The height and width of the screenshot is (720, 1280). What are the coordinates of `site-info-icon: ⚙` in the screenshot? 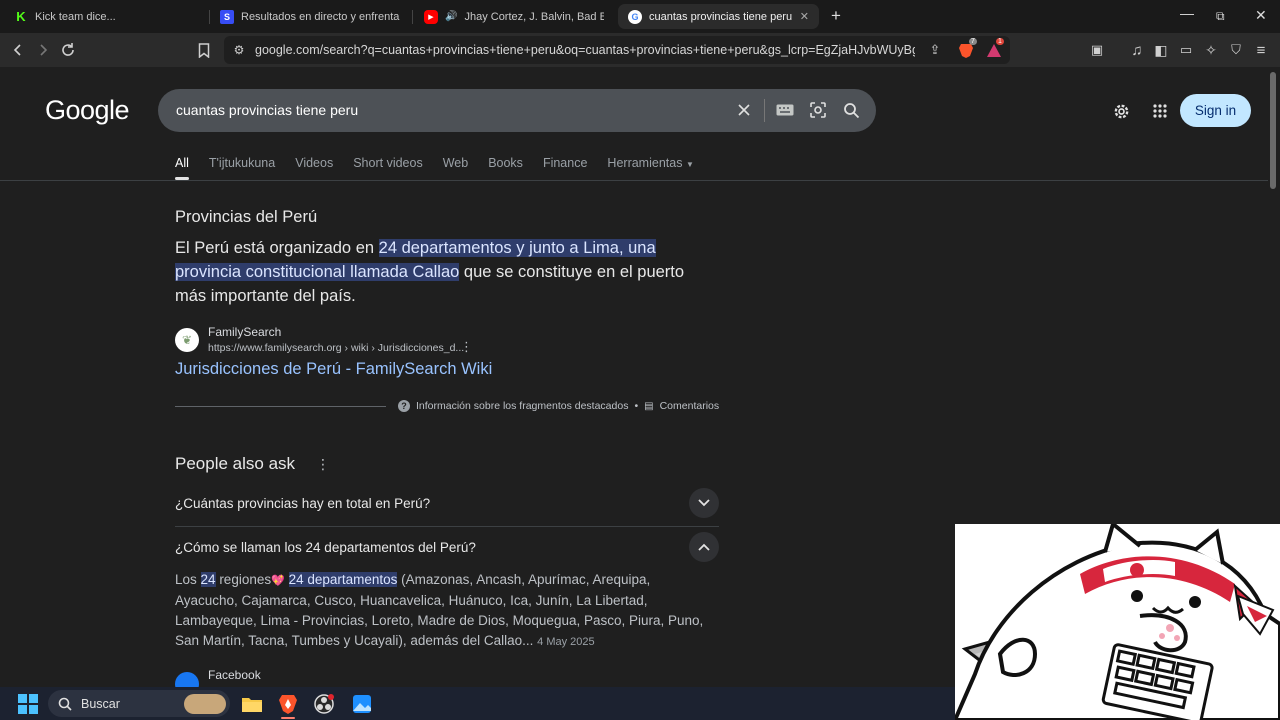 It's located at (239, 50).